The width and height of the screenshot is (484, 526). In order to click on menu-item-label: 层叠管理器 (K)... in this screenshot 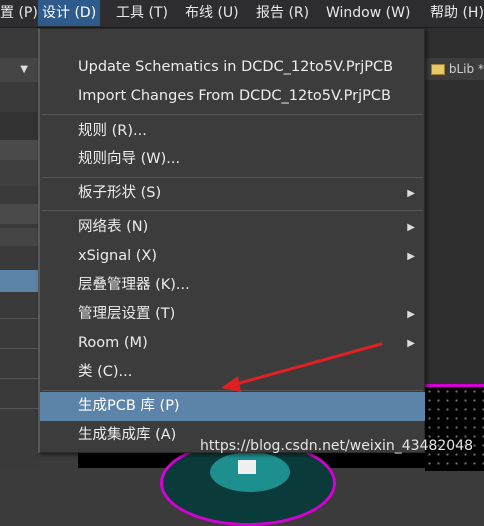, I will do `click(134, 285)`.